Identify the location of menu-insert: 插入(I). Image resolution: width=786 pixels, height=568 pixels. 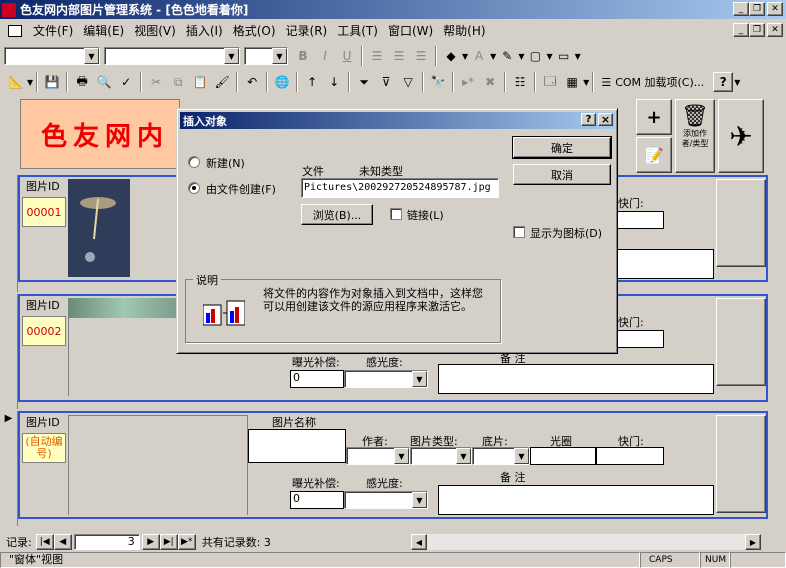
(204, 31).